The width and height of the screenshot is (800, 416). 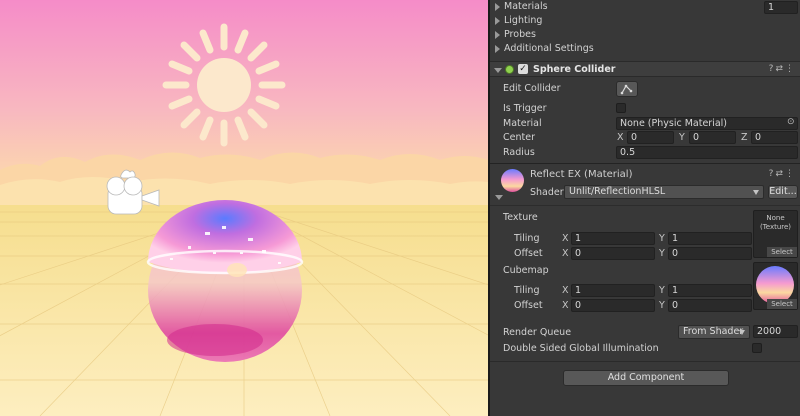 I want to click on collider-enabled-checkbox: ✓, so click(x=523, y=69).